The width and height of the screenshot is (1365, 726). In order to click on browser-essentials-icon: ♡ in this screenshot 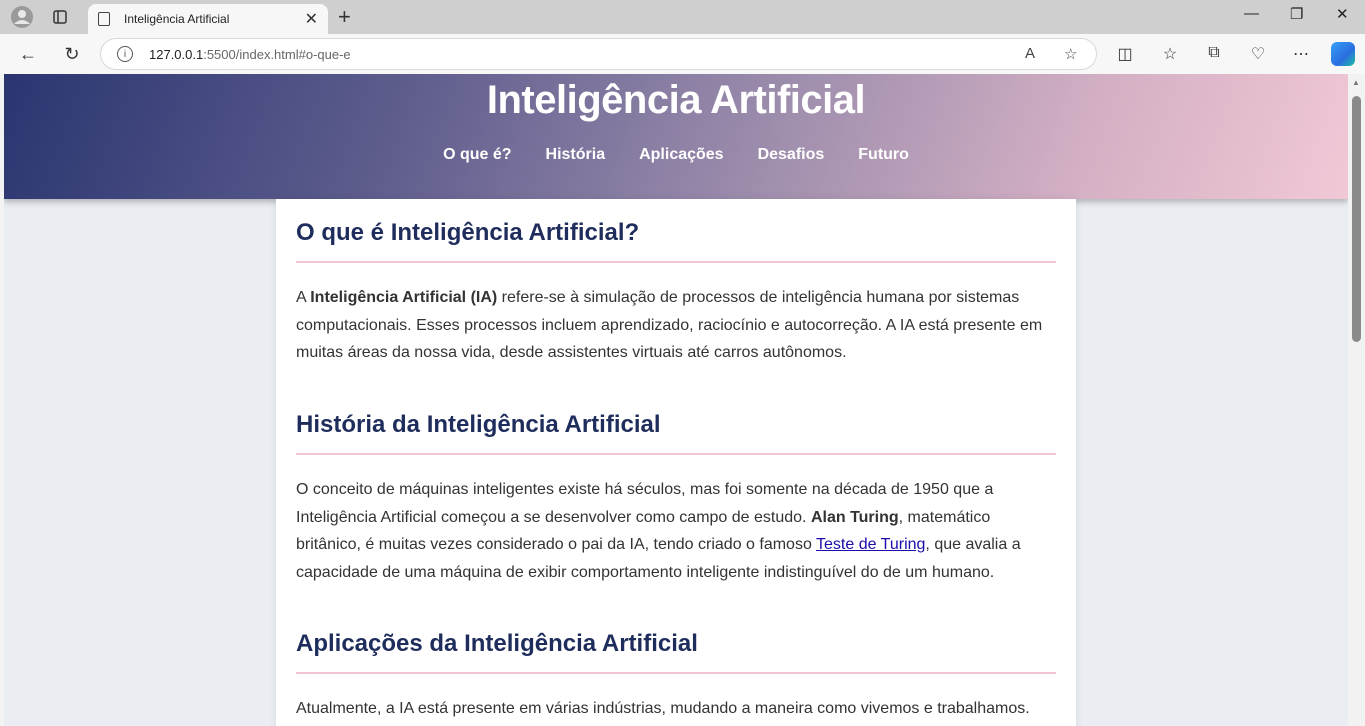, I will do `click(1258, 54)`.